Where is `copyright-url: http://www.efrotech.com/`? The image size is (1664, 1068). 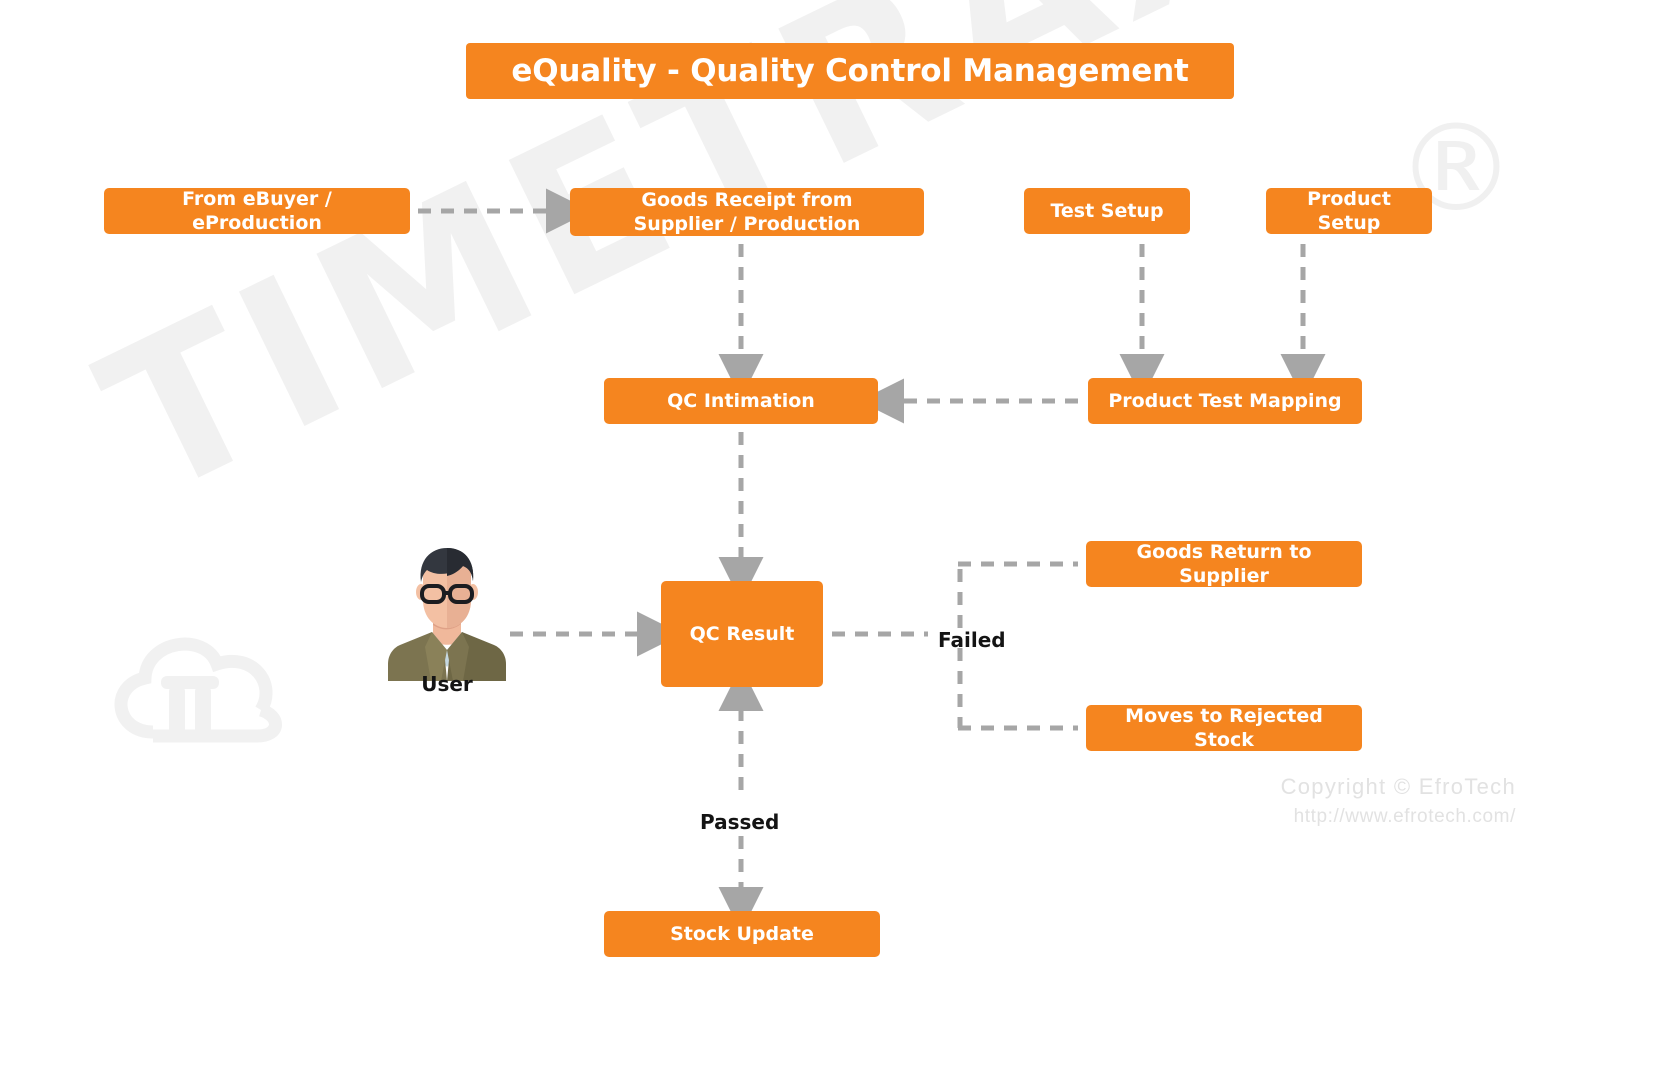
copyright-url: http://www.efrotech.com/ is located at coordinates (1404, 816).